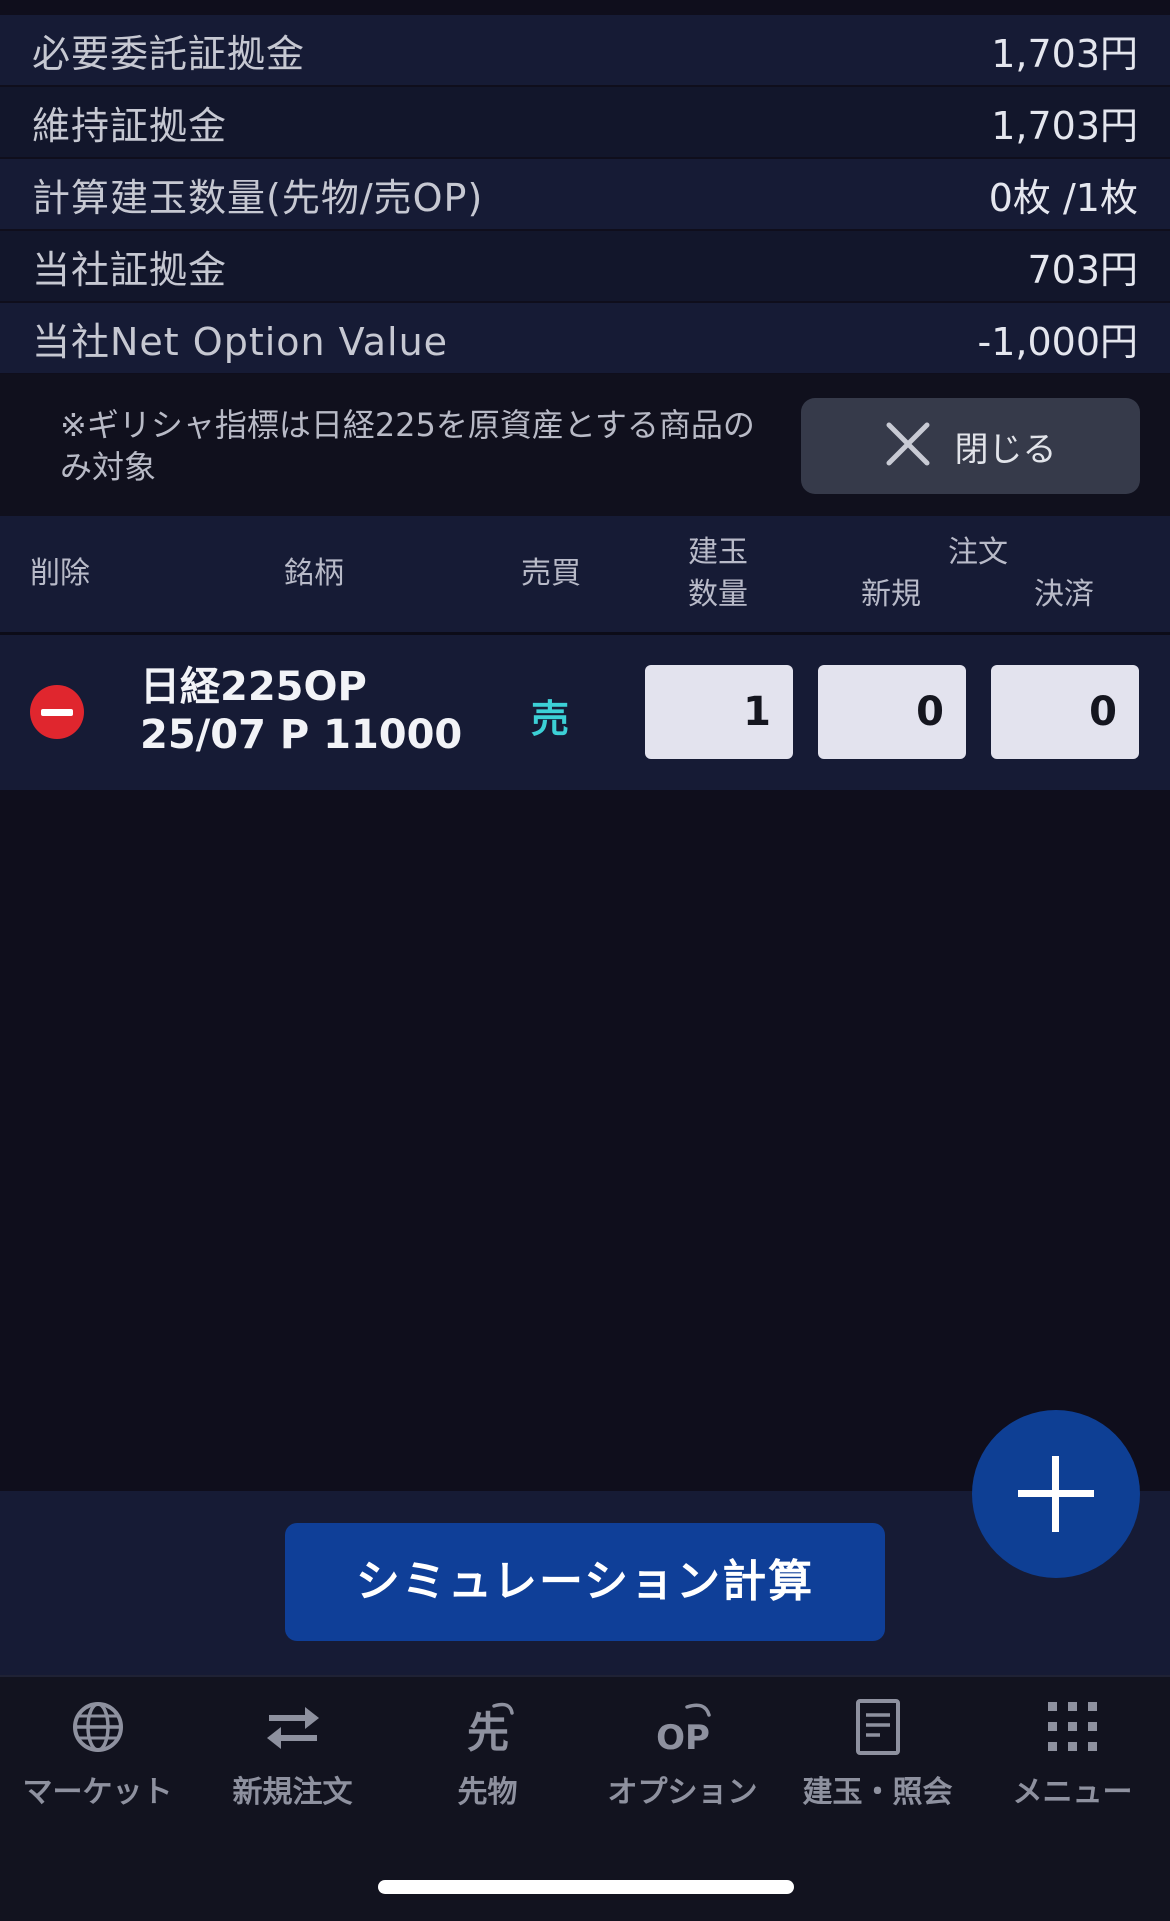  Describe the element at coordinates (585, 50) in the screenshot. I see `summary-row-required-margin: 必要委託証拠金 1,703円` at that location.